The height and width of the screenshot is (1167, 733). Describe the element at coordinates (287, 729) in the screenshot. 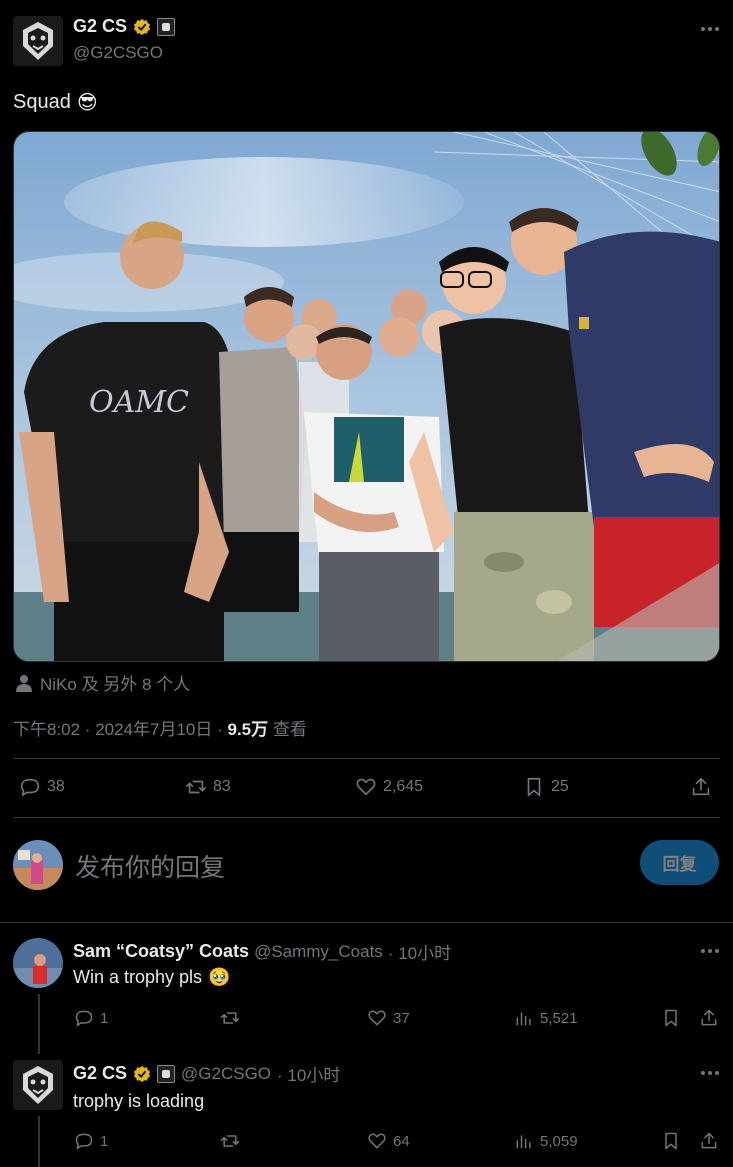

I see `views-label: 查看` at that location.